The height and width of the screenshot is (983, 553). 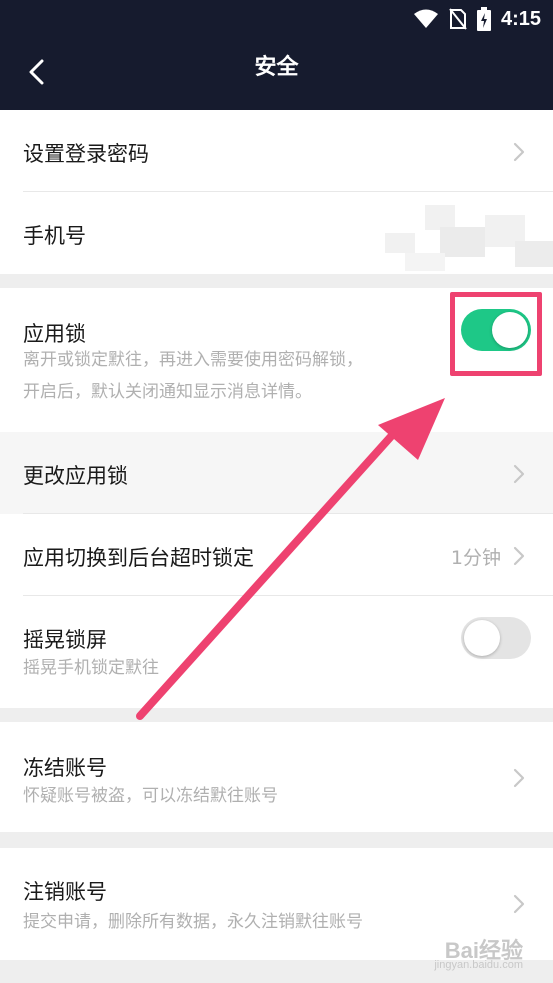 I want to click on watermark: Bai经验 jingyan.baidu.com, so click(x=478, y=952).